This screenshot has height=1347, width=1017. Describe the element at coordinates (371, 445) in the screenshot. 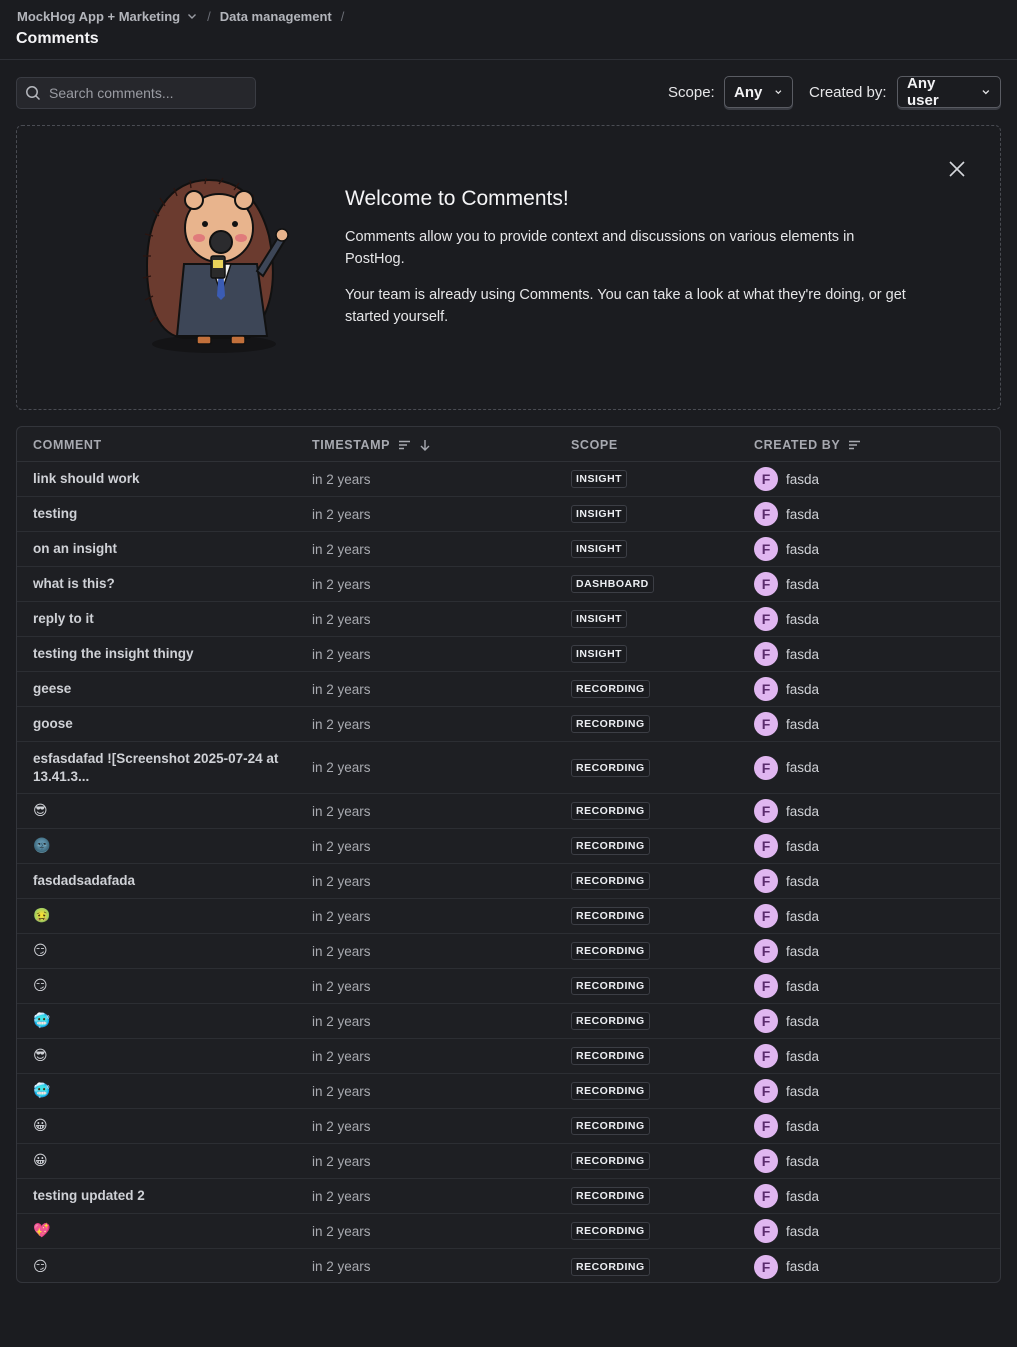

I see `column-header-timestamp: TIMESTAMP` at that location.